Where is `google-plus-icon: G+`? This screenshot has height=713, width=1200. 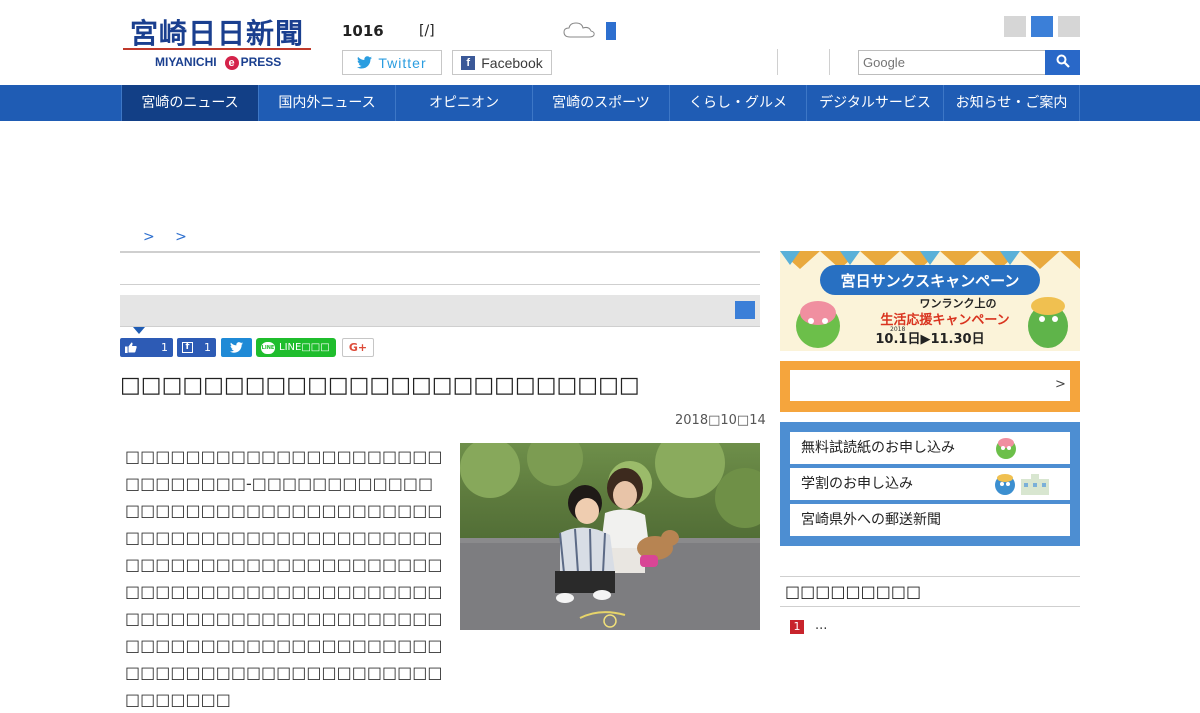
google-plus-icon: G+ is located at coordinates (358, 347).